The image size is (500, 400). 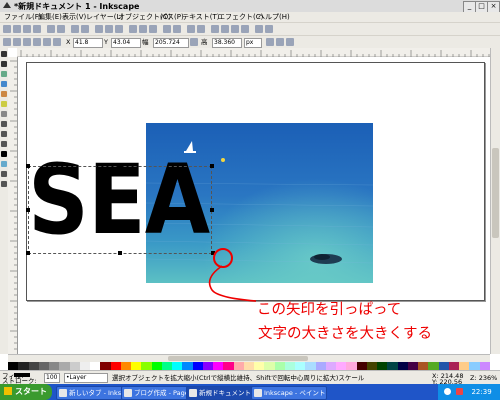 I want to click on volume-icon, so click(x=447, y=391).